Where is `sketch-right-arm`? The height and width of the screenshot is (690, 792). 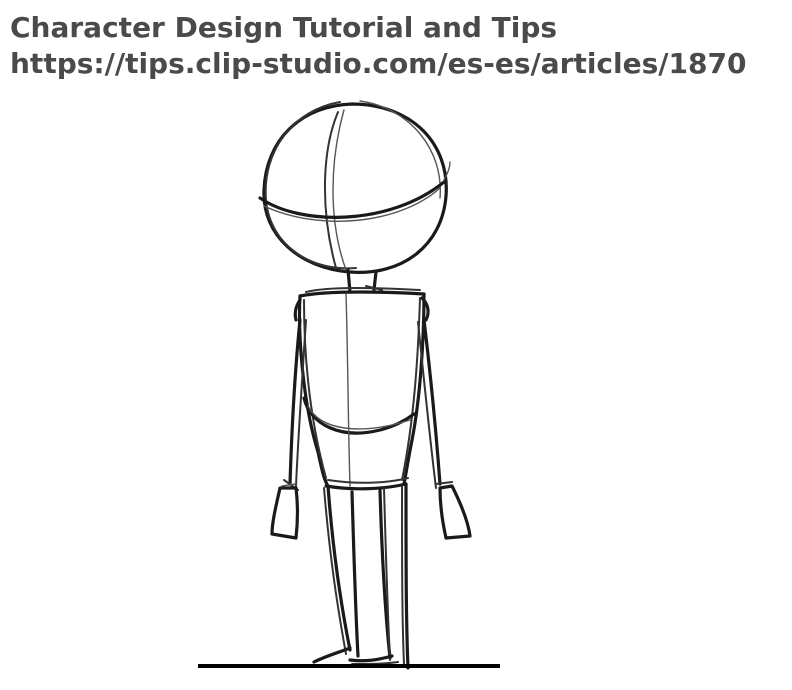
sketch-right-arm is located at coordinates (444, 418).